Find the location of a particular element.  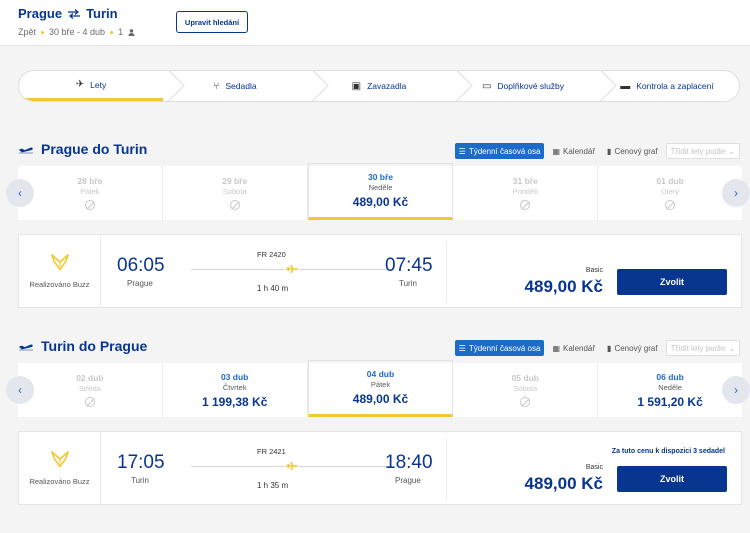

day-label: Sobota is located at coordinates (525, 388).